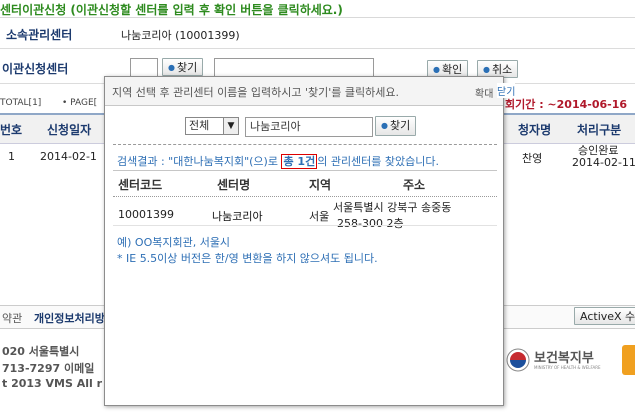 The width and height of the screenshot is (635, 418). What do you see at coordinates (256, 92) in the screenshot?
I see `popup-instruction: 지역 선택 후 관리센터 이름을 입력하시고 '찾기'를 클릭하세요.` at bounding box center [256, 92].